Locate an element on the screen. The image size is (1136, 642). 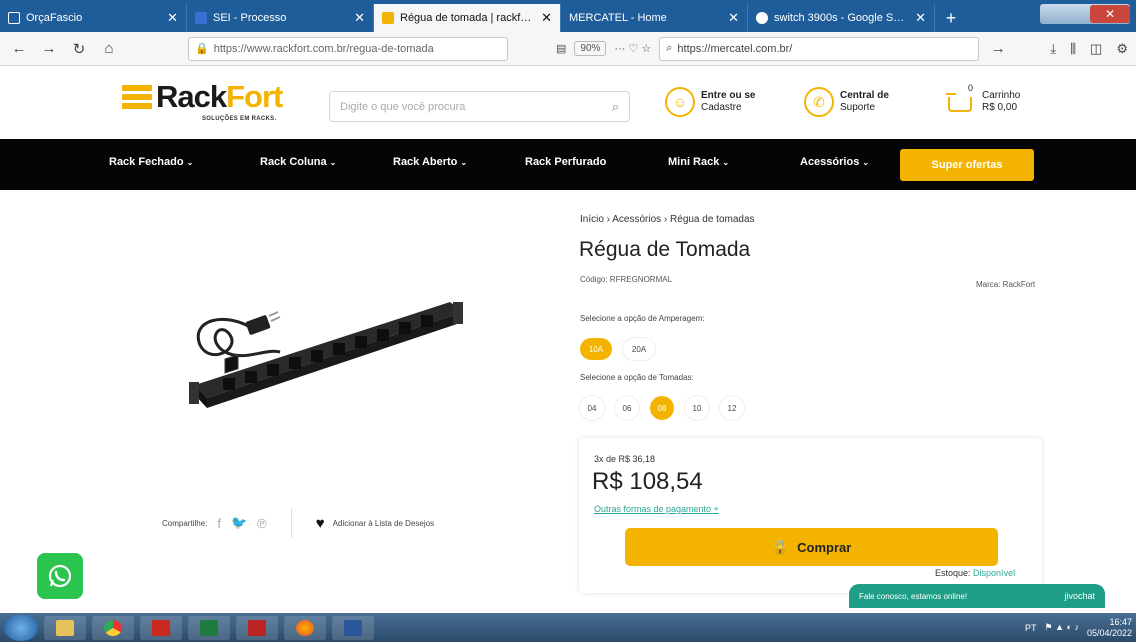
support-line2: Suporte is located at coordinates (858, 107).